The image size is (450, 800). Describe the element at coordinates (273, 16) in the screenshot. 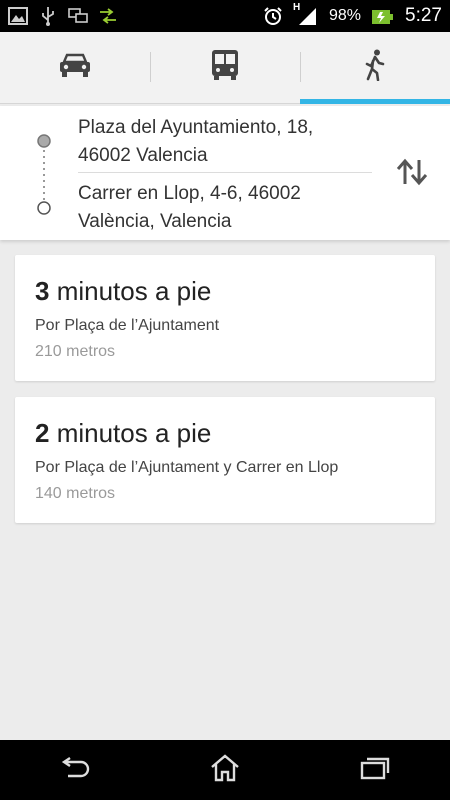

I see `alarm-icon` at that location.